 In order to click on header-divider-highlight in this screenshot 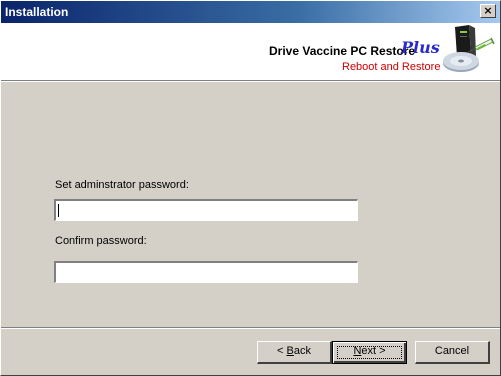, I will do `click(250, 81)`.